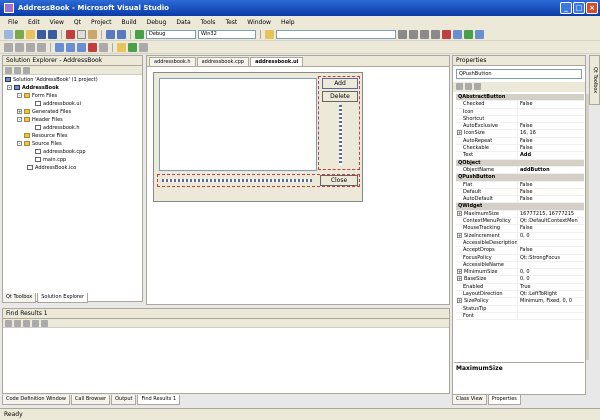 This screenshot has width=600, height=420. Describe the element at coordinates (8, 70) in the screenshot. I see `properties-icon` at that location.